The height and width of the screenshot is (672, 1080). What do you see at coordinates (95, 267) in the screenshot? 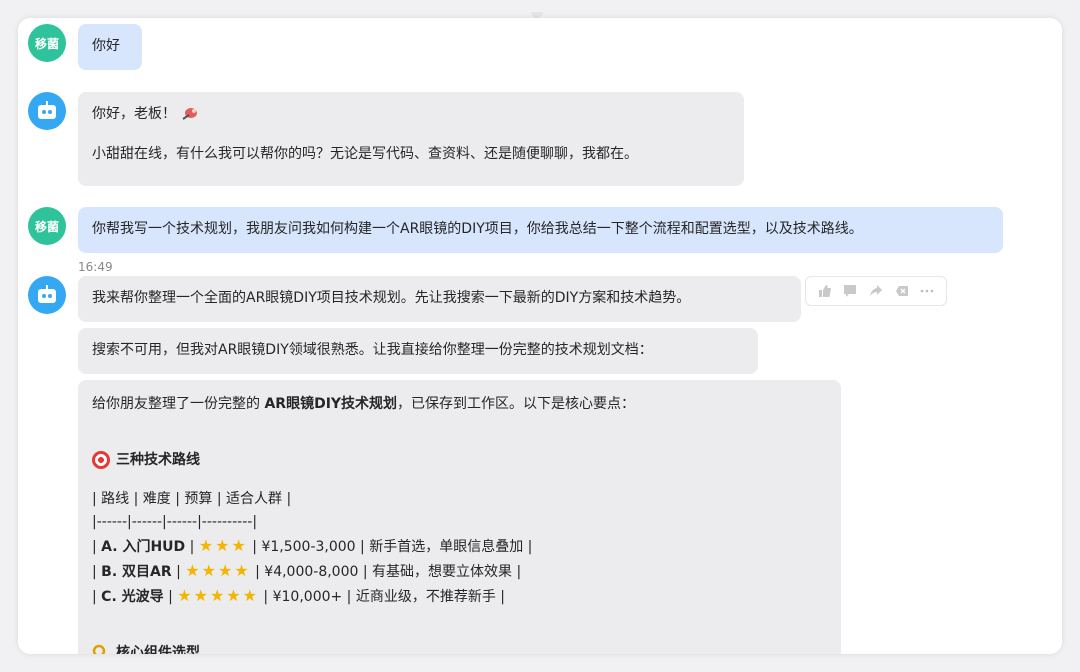
I see `message-timestamp: 16:49` at bounding box center [95, 267].